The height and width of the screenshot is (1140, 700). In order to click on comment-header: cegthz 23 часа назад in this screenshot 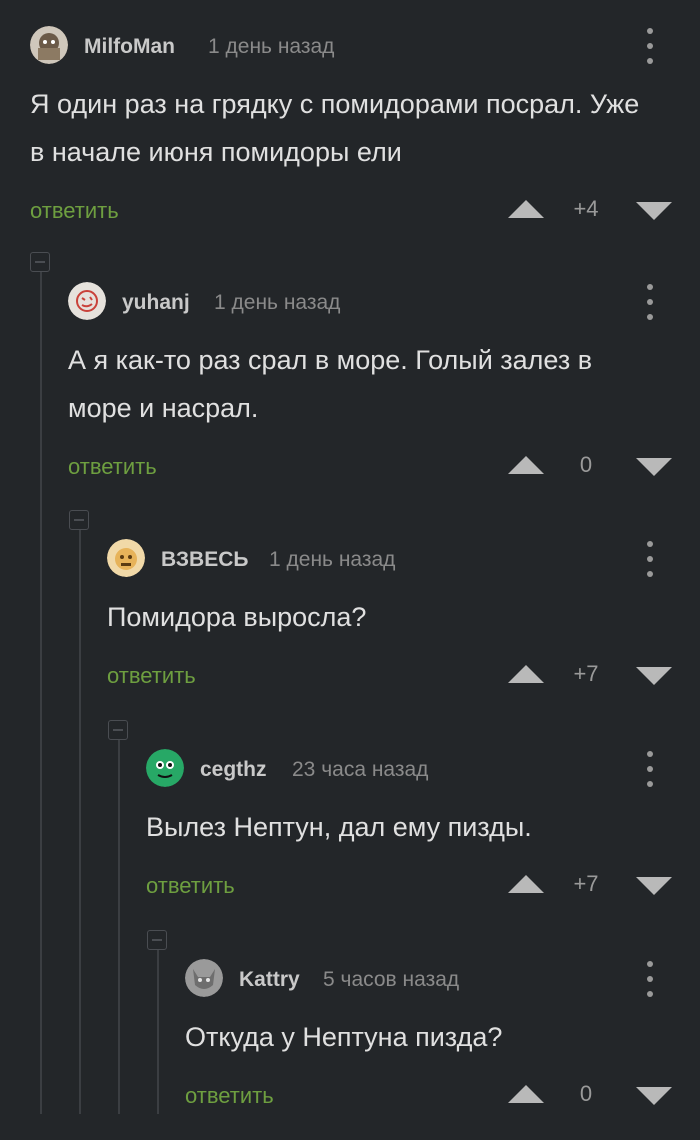, I will do `click(423, 769)`.